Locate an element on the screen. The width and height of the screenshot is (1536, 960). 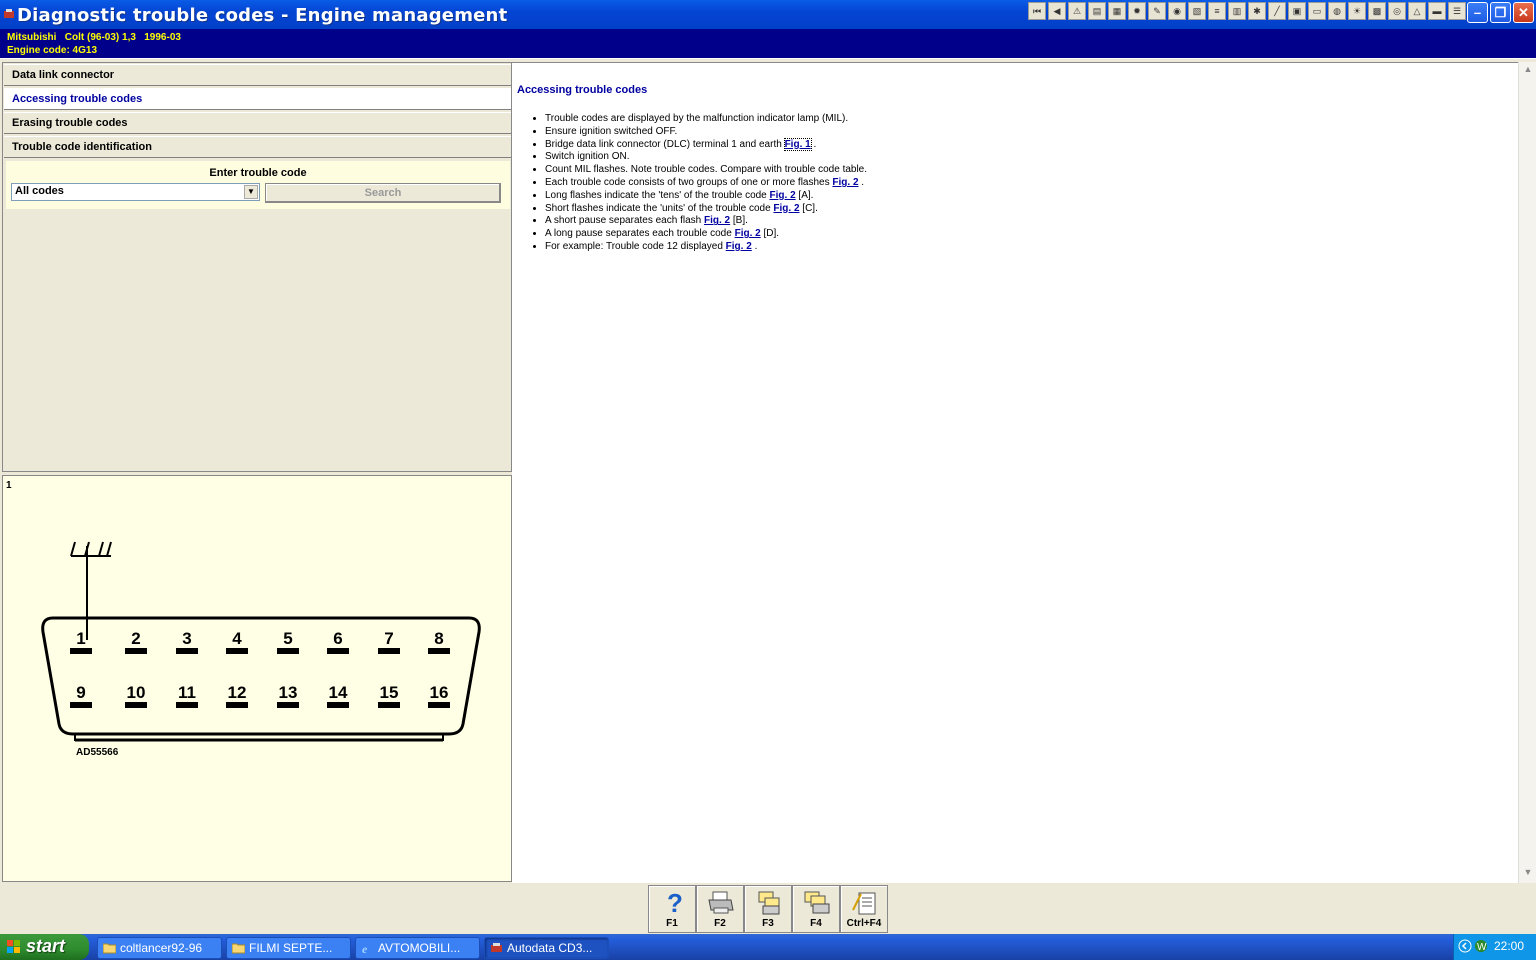
nav-item-erasing-trouble-codes: Erasing trouble codes is located at coordinates (257, 123).